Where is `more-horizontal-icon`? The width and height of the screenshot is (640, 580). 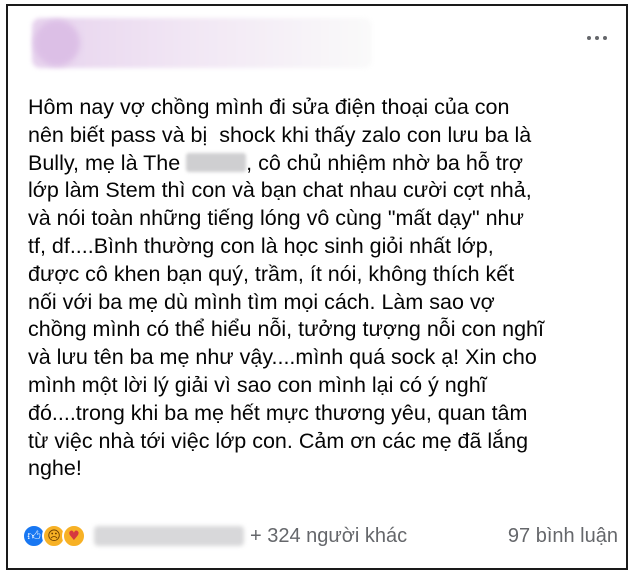
more-horizontal-icon is located at coordinates (589, 38).